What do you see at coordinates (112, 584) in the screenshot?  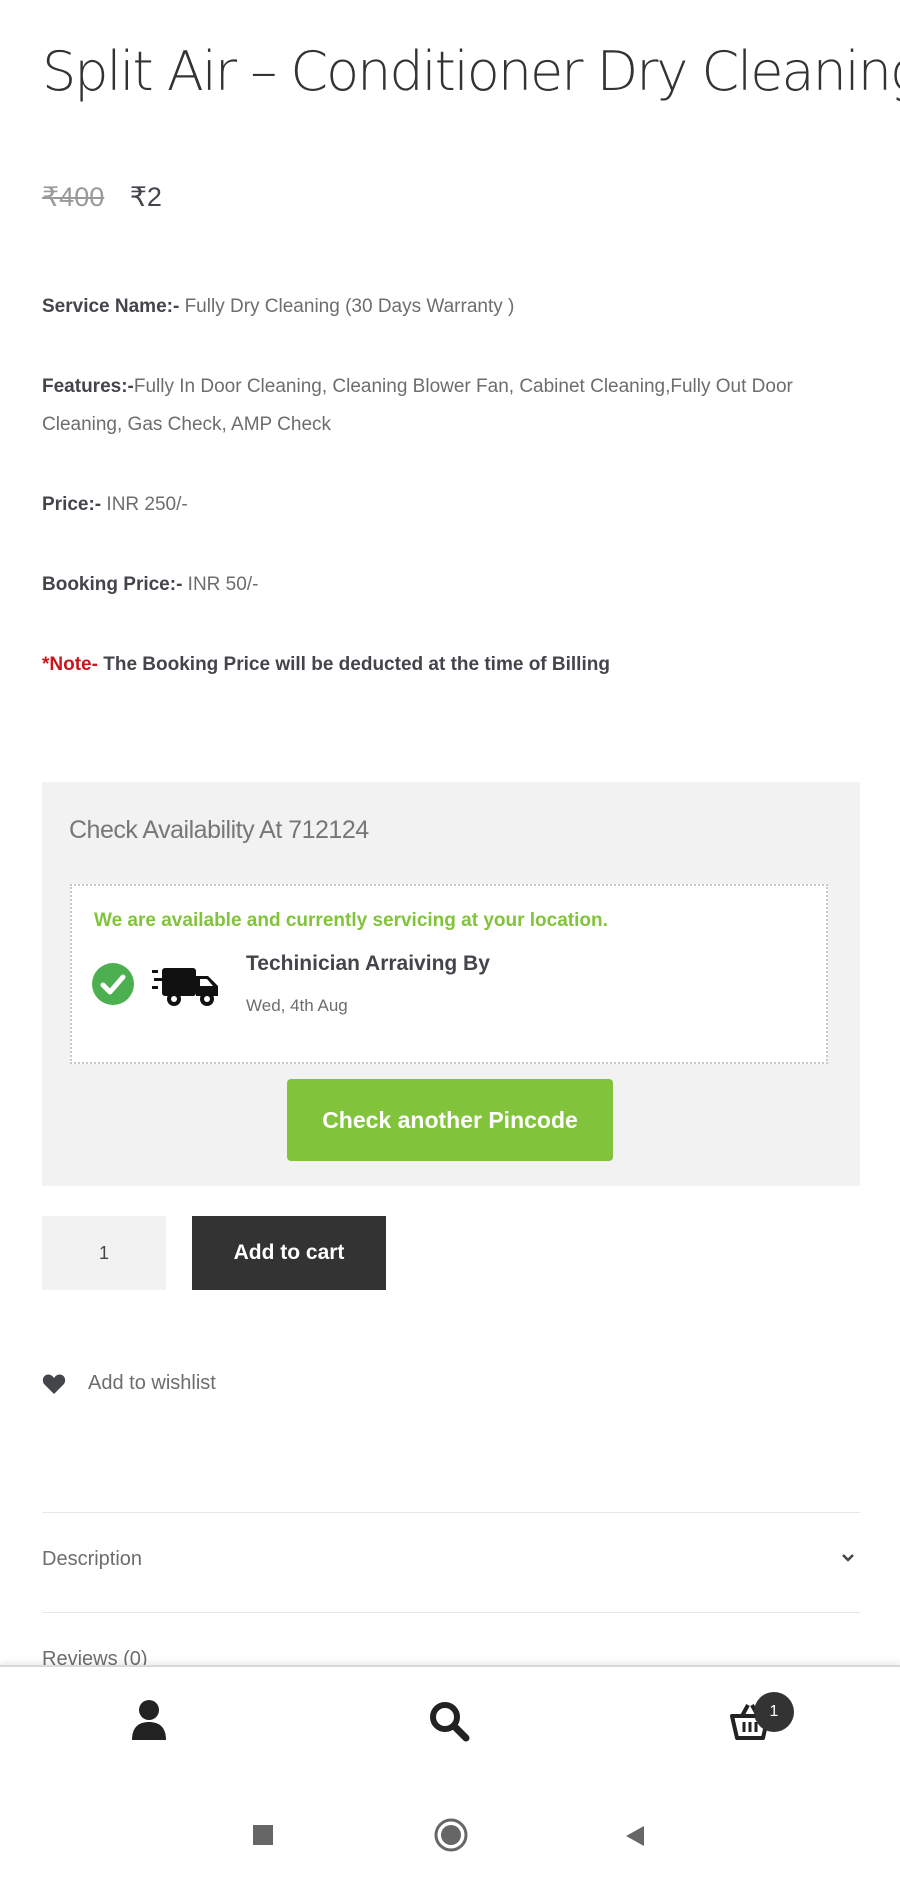 I see `booking-price-label: Booking Price:-` at bounding box center [112, 584].